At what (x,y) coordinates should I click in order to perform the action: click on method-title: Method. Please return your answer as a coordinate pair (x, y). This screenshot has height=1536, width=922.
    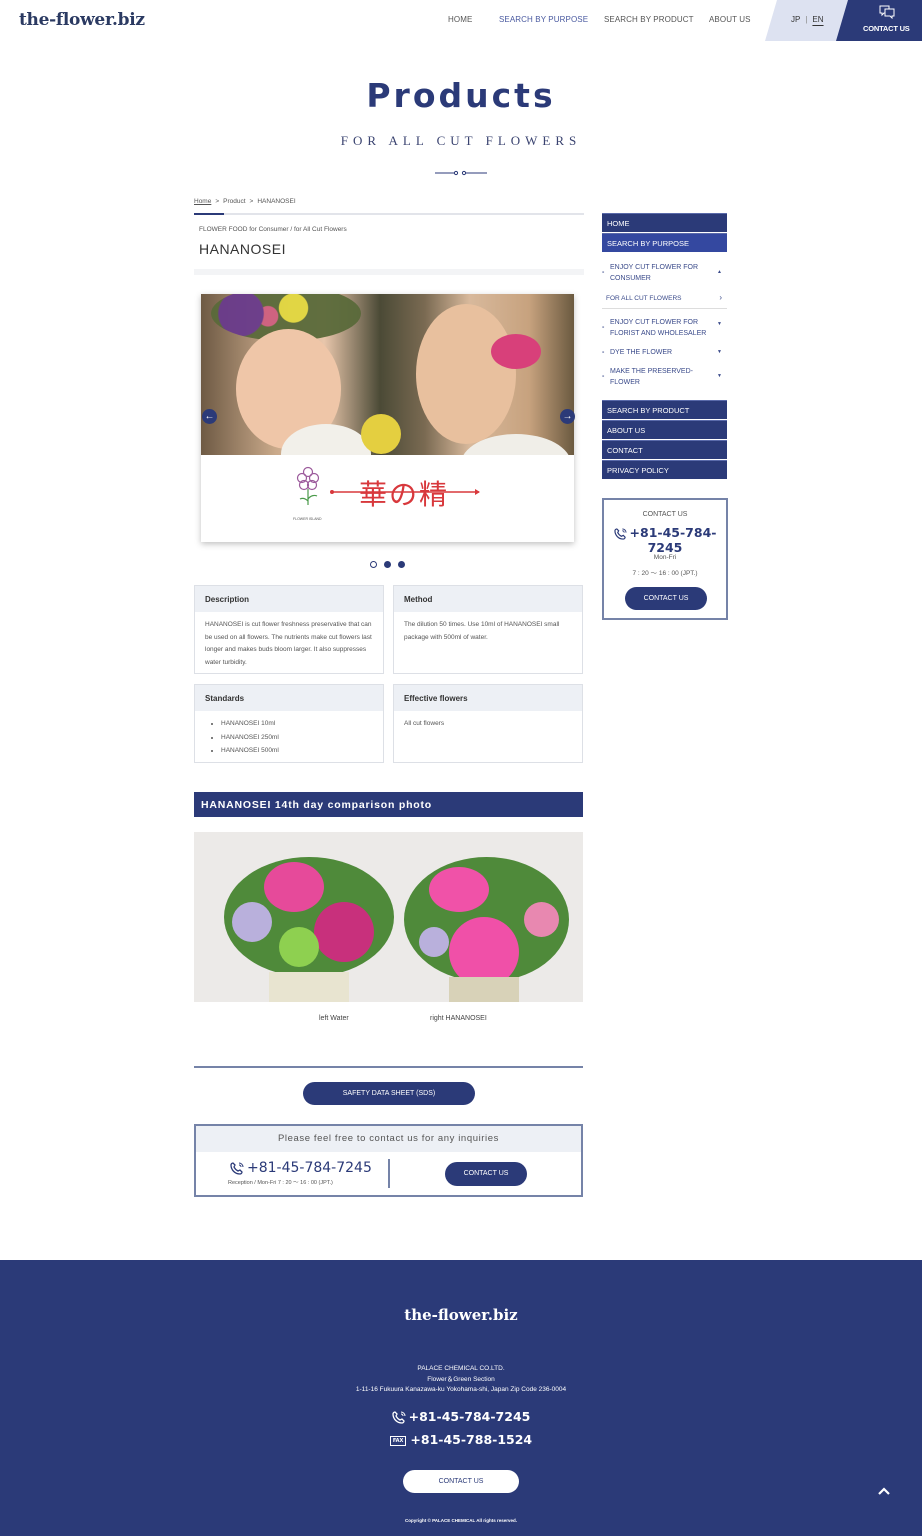
    Looking at the image, I should click on (488, 599).